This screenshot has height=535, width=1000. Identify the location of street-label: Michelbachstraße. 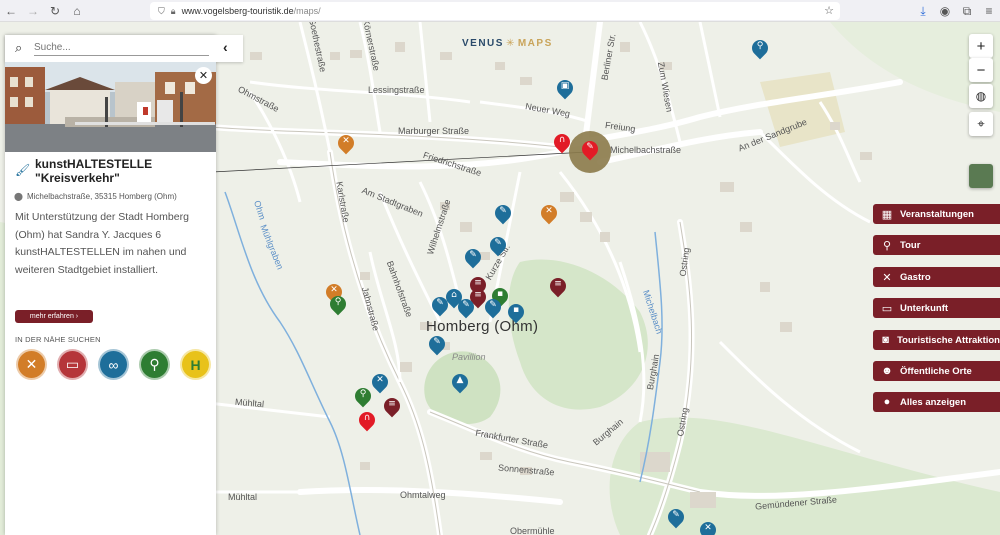
(646, 150).